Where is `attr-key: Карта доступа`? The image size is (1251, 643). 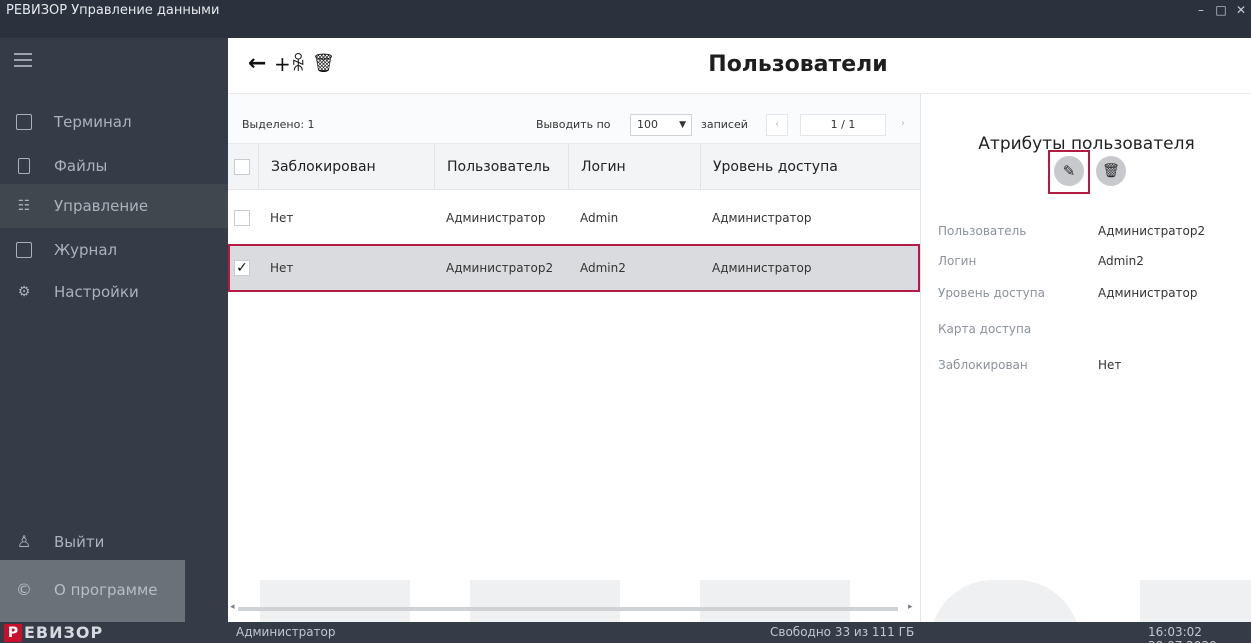
attr-key: Карта доступа is located at coordinates (985, 329).